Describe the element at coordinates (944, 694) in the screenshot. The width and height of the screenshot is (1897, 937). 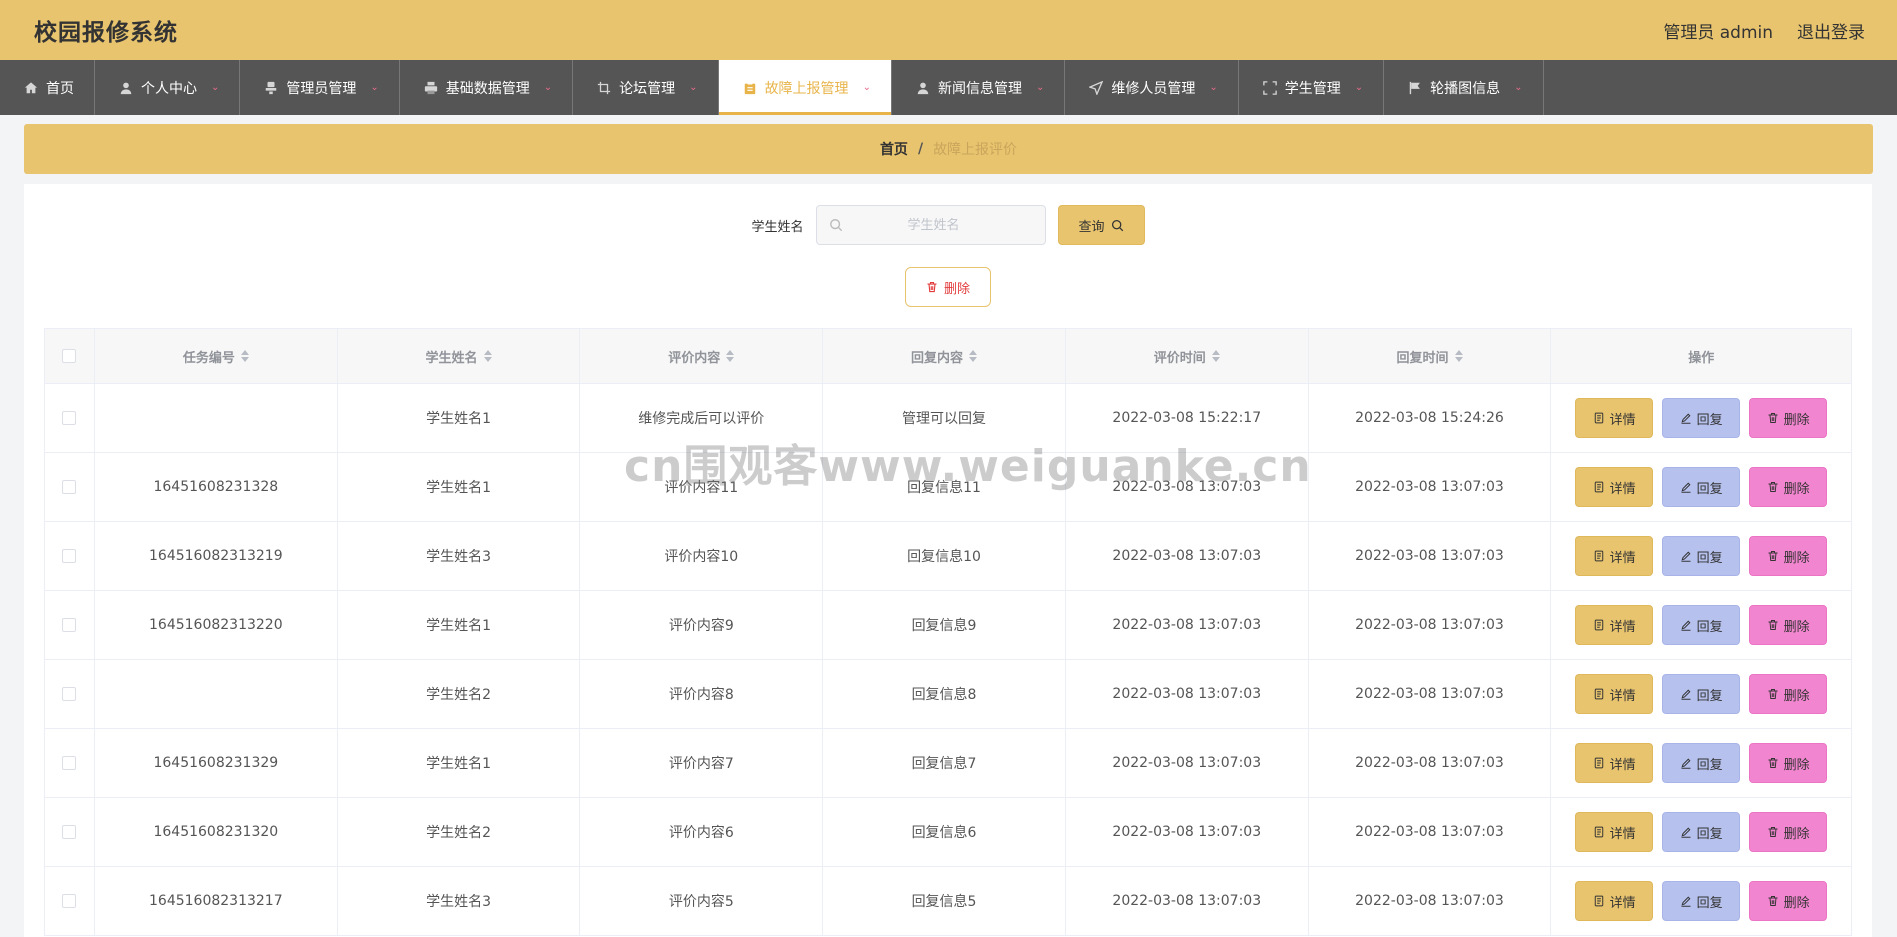
I see `reply-cell: 回复信息8` at that location.